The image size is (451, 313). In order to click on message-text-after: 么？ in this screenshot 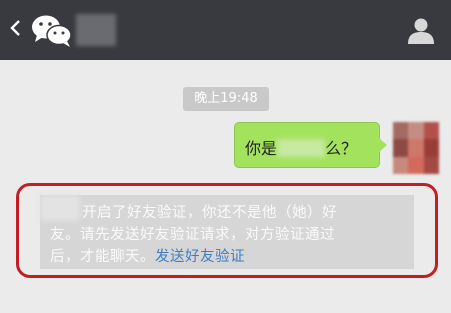, I will do `click(341, 148)`.